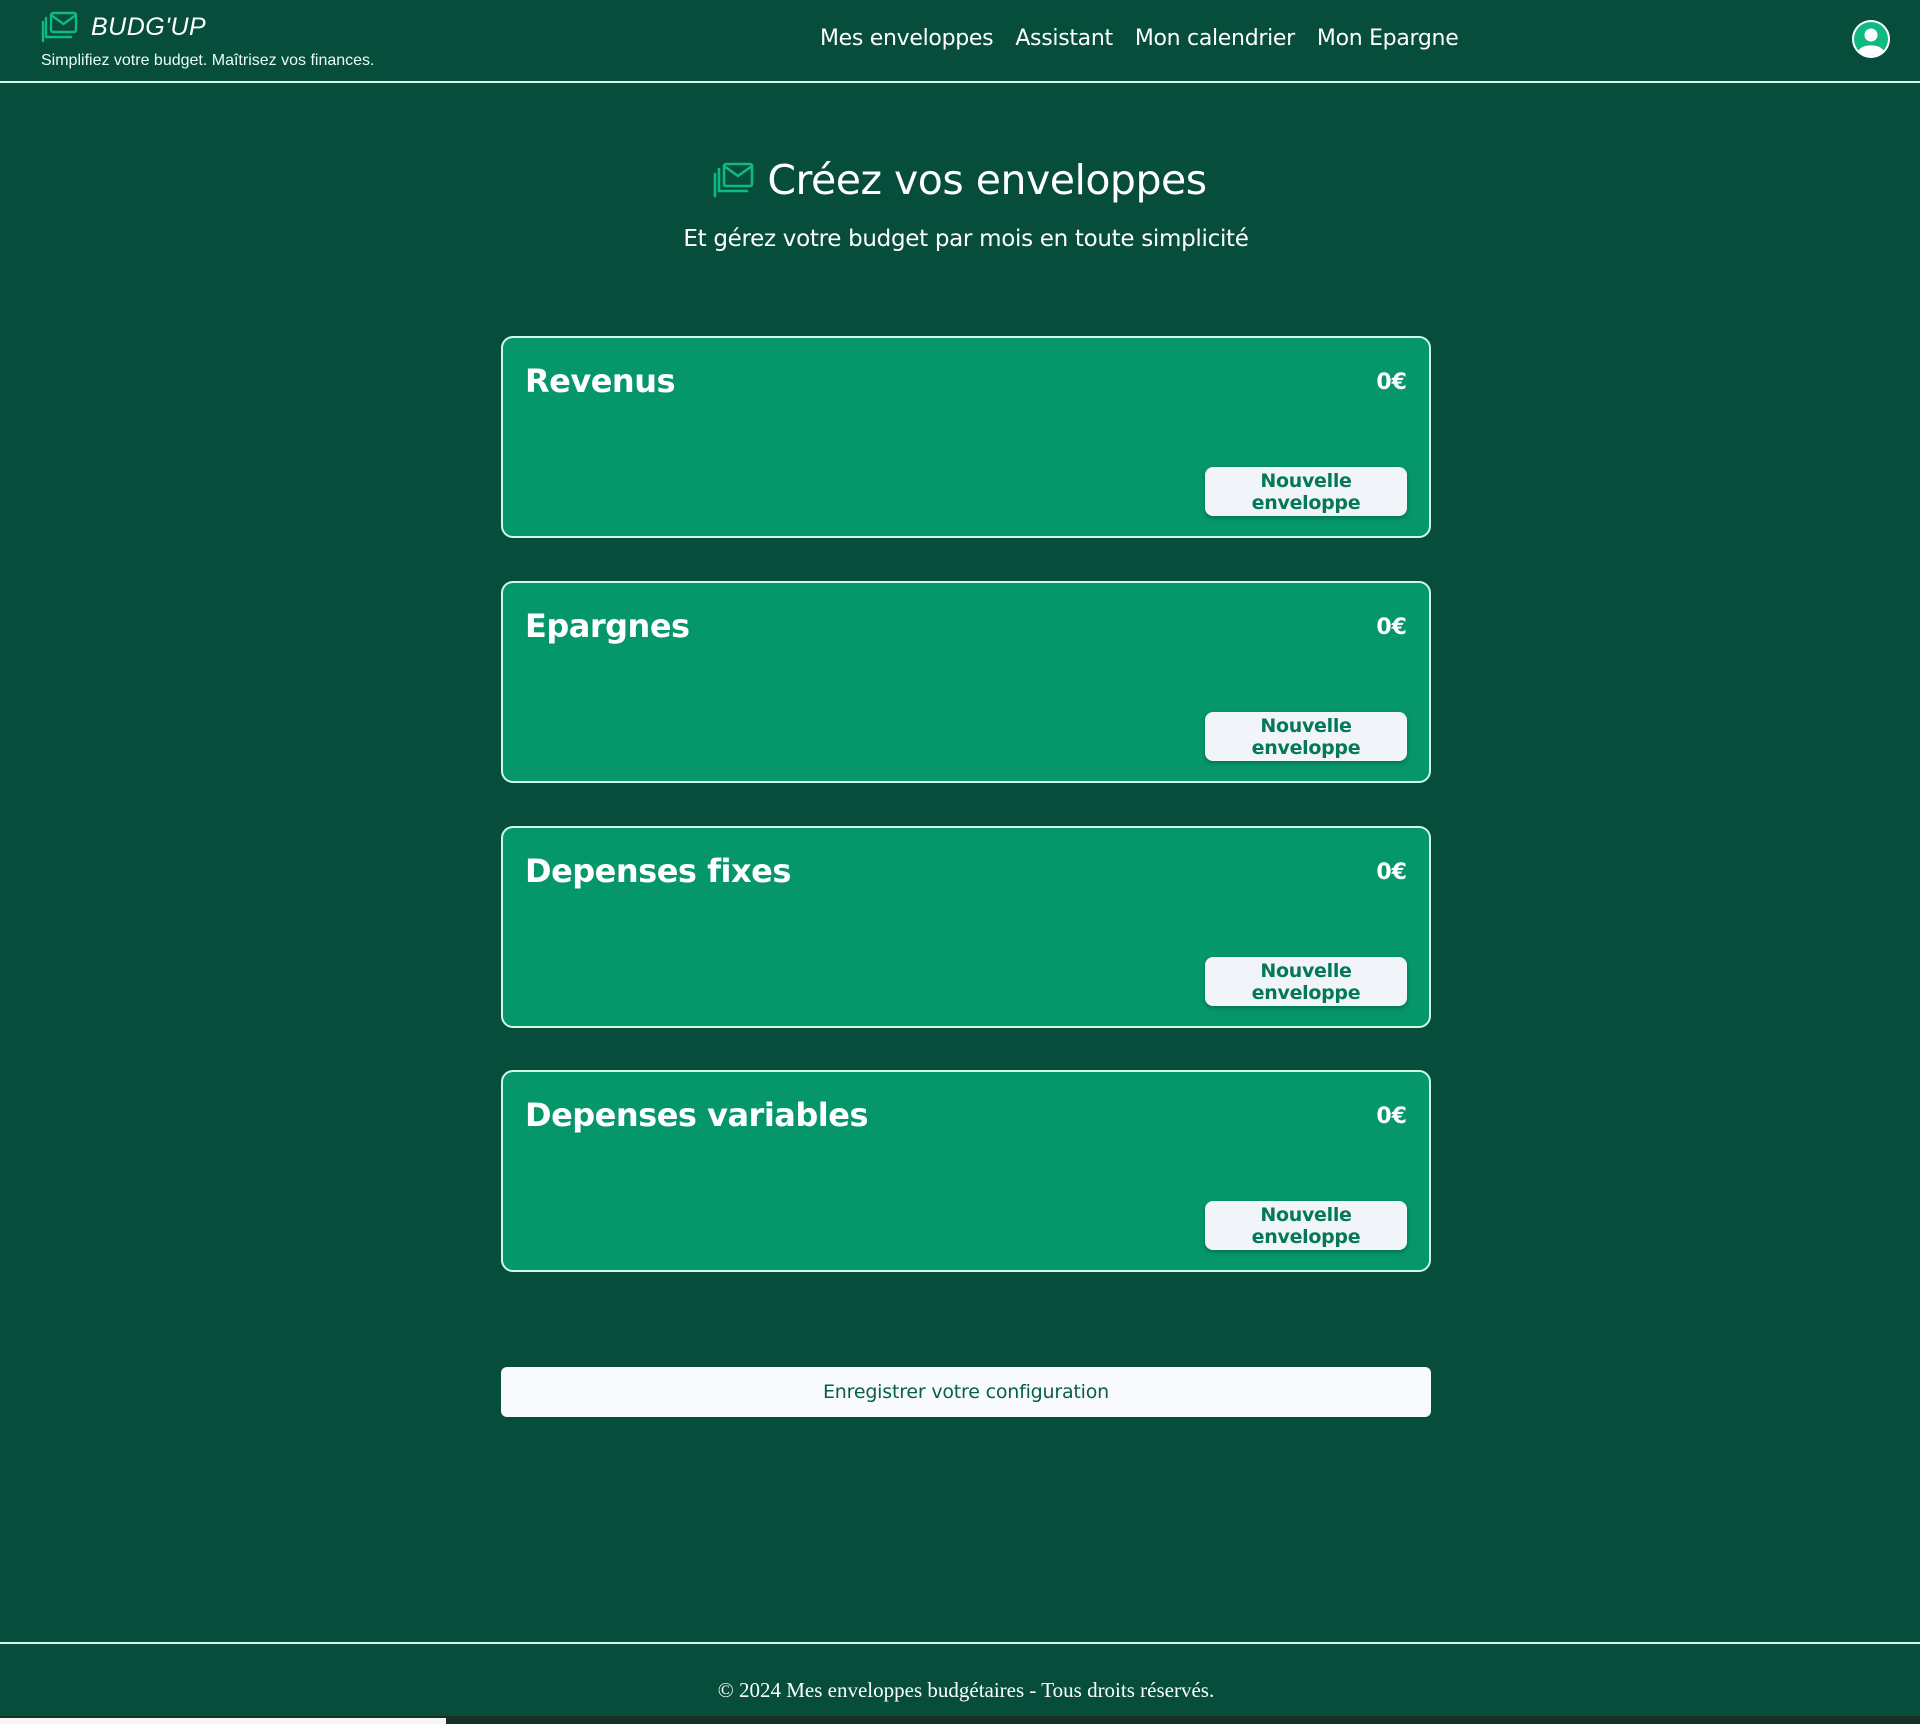 The width and height of the screenshot is (1920, 1724). I want to click on user-icon, so click(1871, 39).